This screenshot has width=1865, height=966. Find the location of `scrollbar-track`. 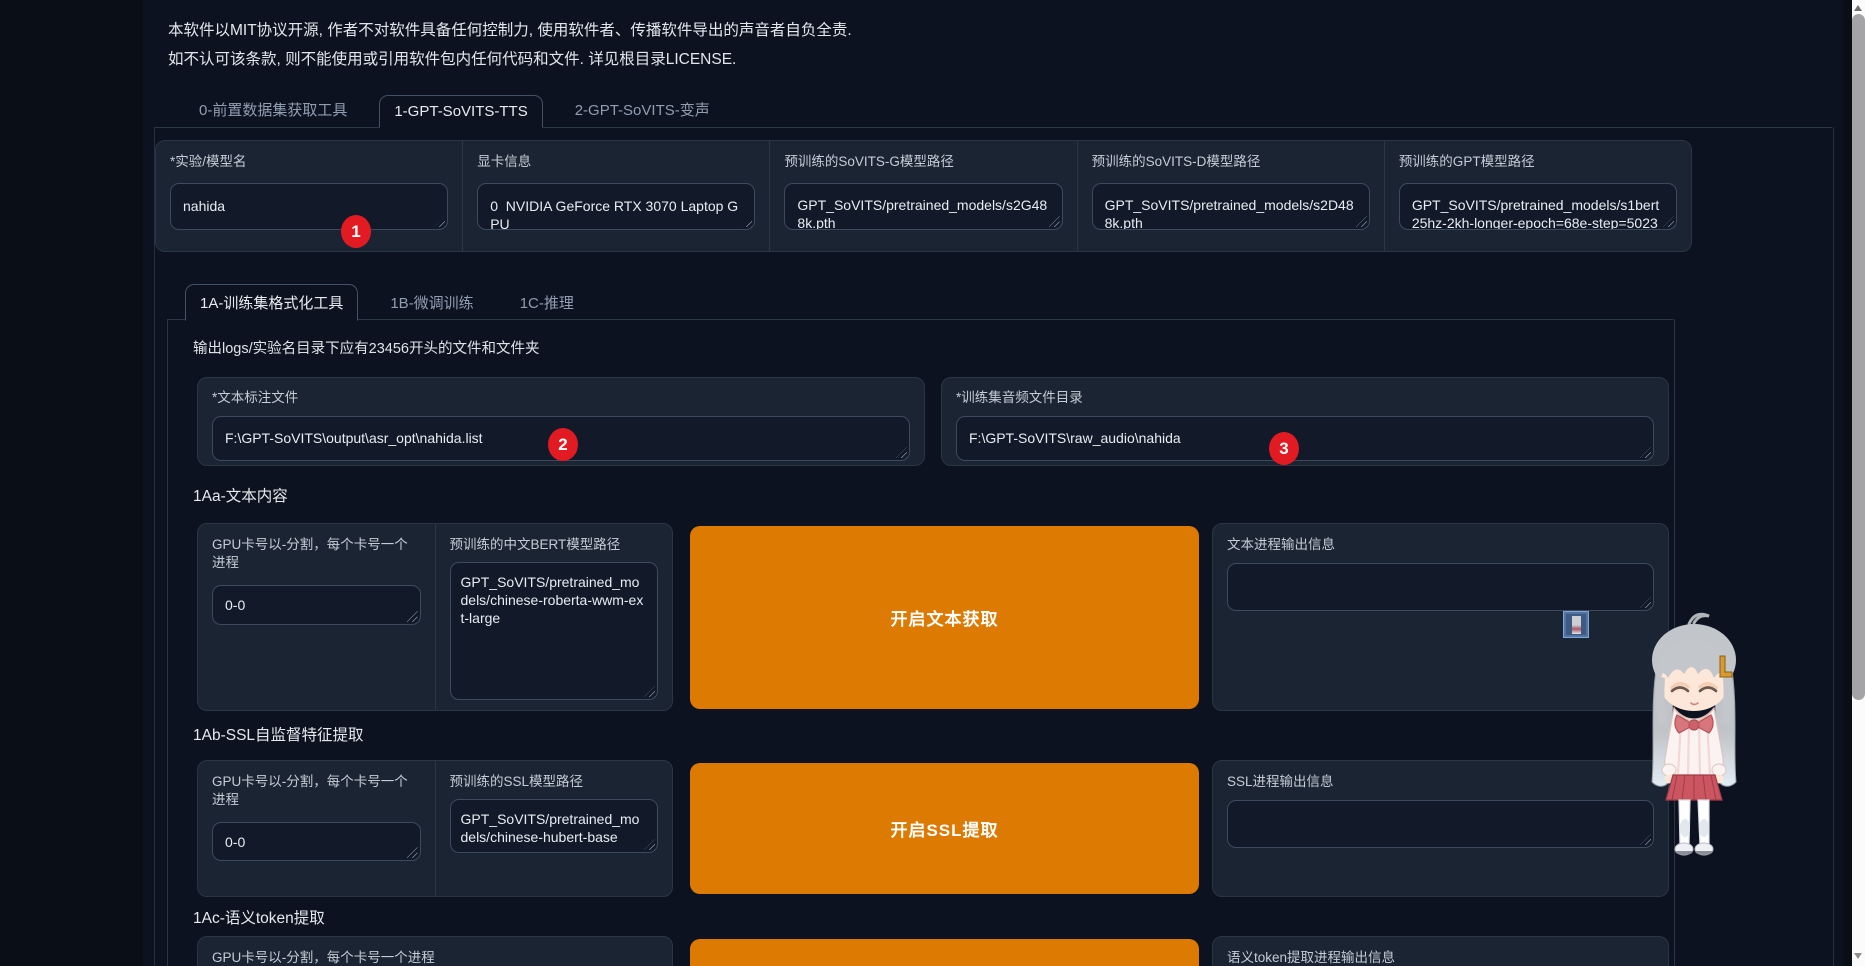

scrollbar-track is located at coordinates (1858, 483).